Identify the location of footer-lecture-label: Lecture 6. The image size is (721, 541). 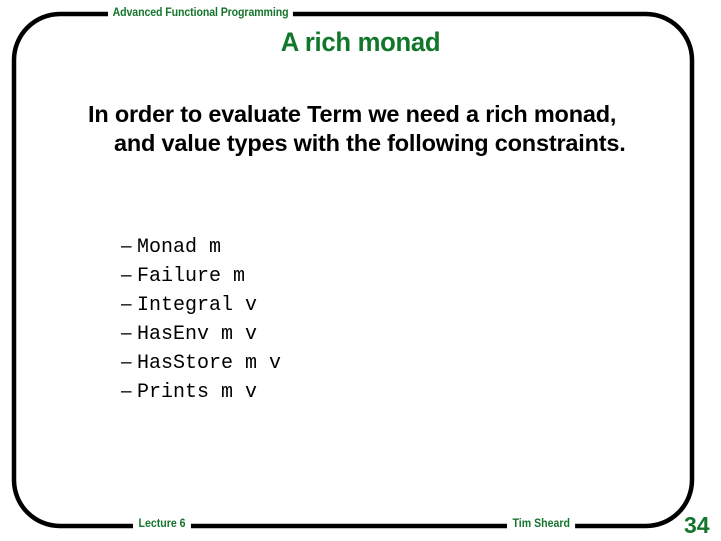
(162, 524).